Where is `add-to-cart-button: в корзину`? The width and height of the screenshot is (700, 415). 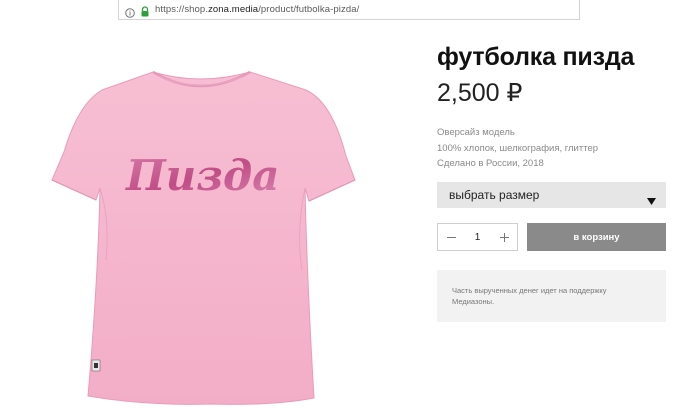 add-to-cart-button: в корзину is located at coordinates (596, 237).